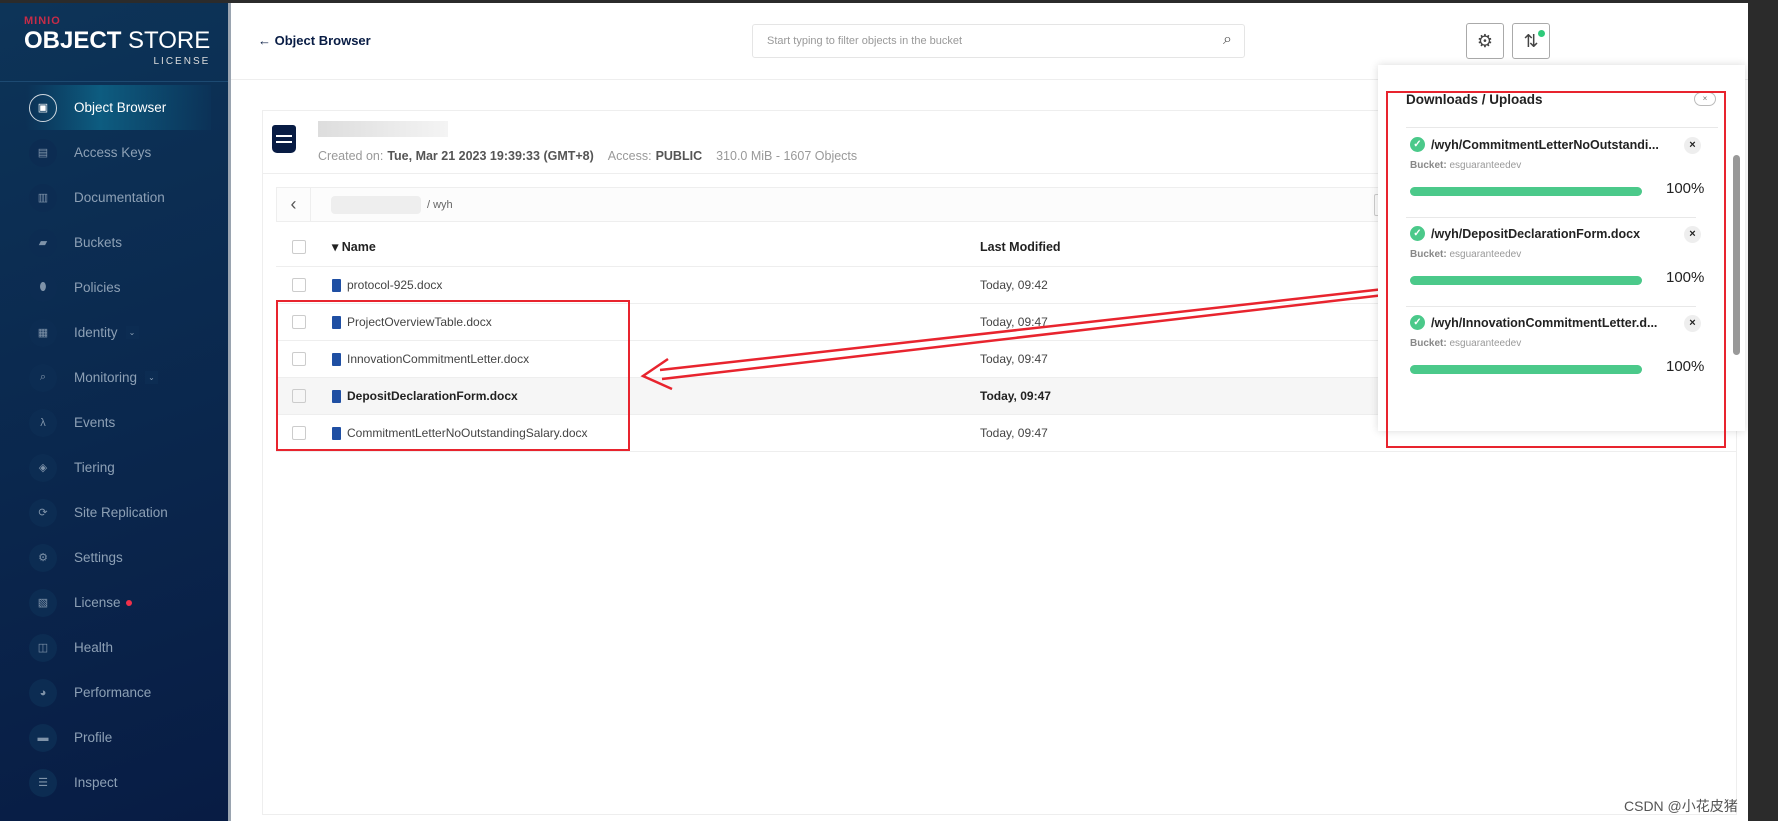 The height and width of the screenshot is (821, 1778). What do you see at coordinates (1681, 806) in the screenshot?
I see `watermark: CSDN @小花皮猪` at bounding box center [1681, 806].